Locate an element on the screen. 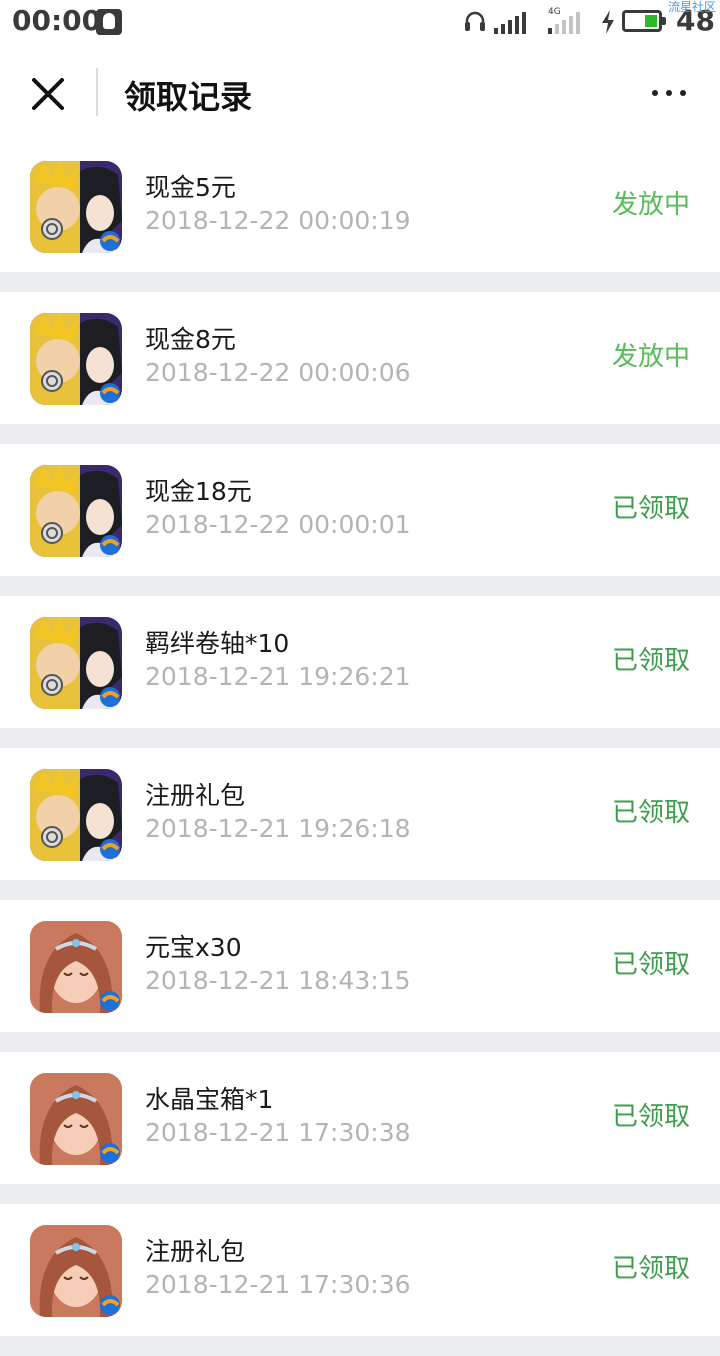  record-time: 2018-12-21 18:43:15 is located at coordinates (278, 980).